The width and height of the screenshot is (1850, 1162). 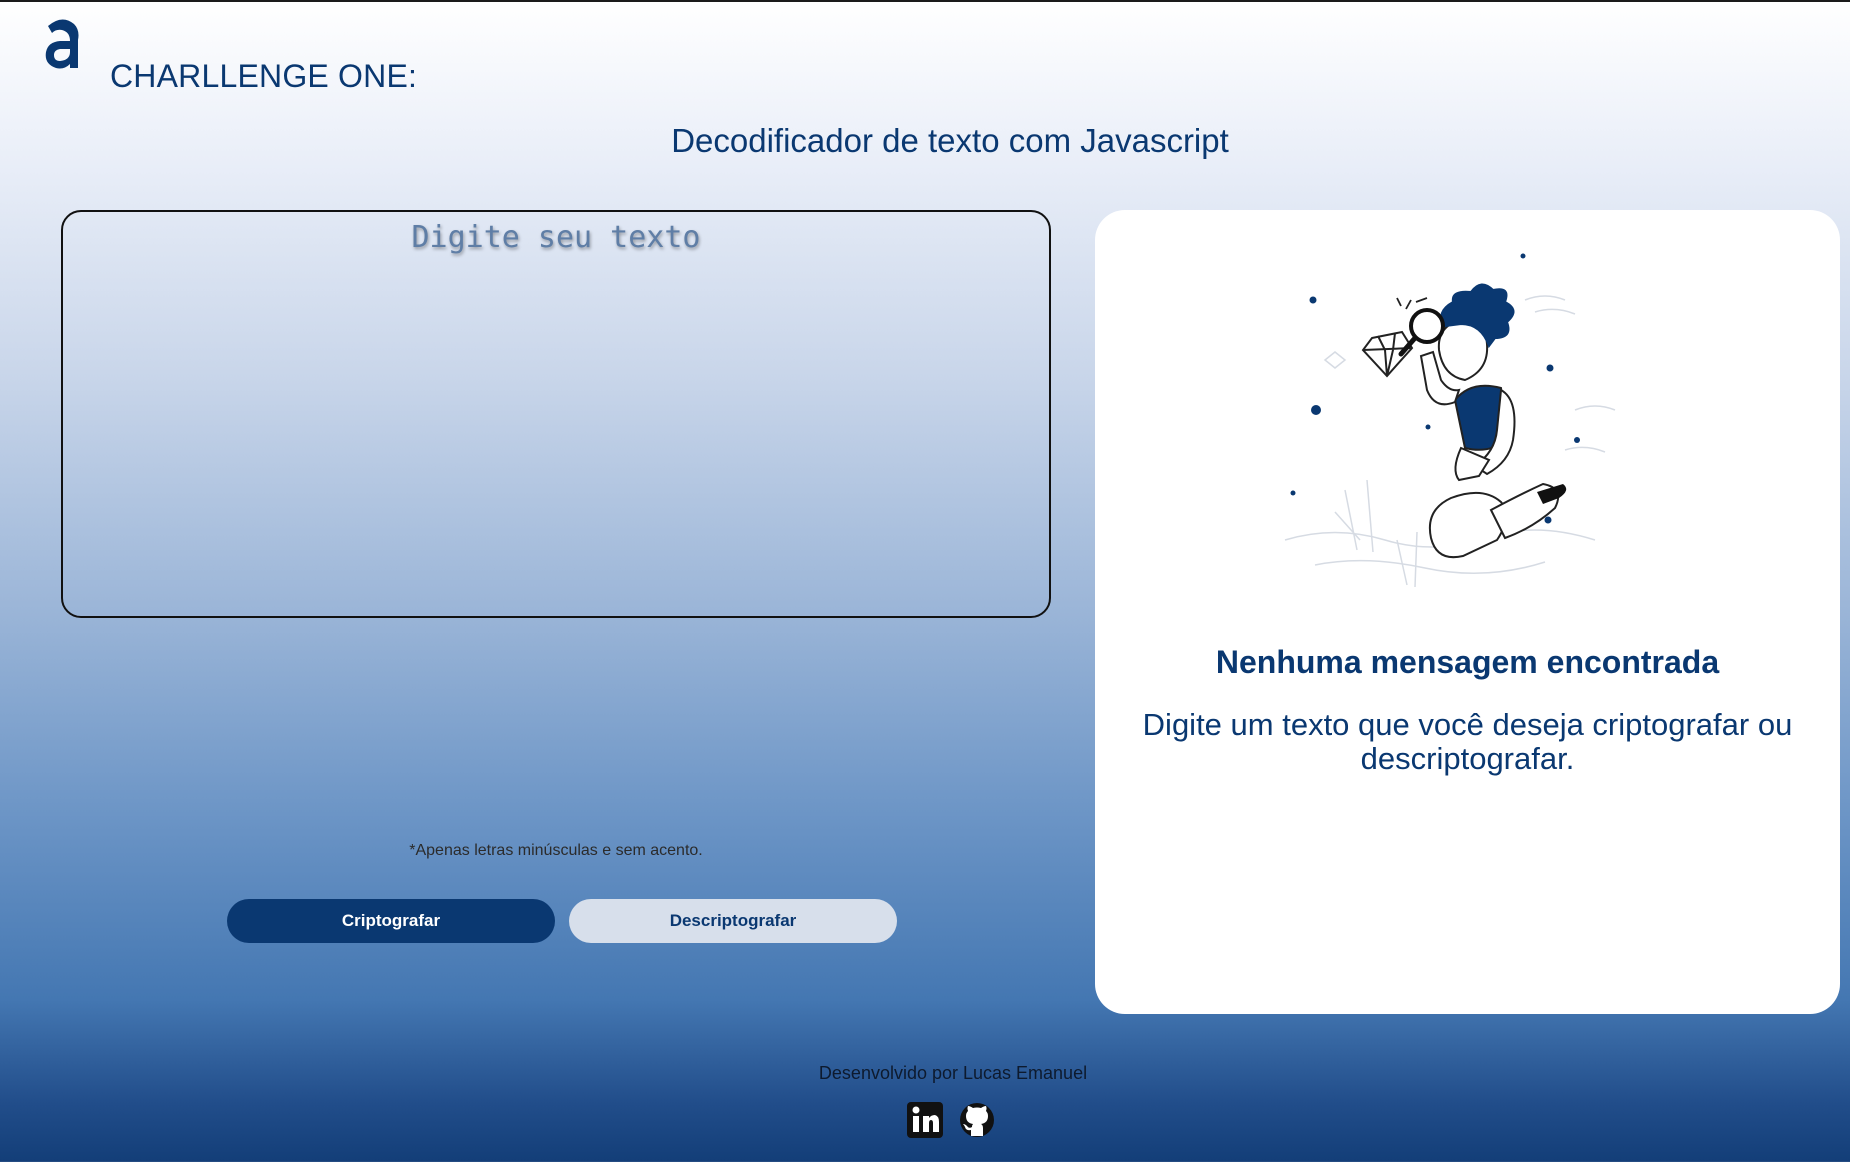 What do you see at coordinates (925, 1) in the screenshot?
I see `top-border` at bounding box center [925, 1].